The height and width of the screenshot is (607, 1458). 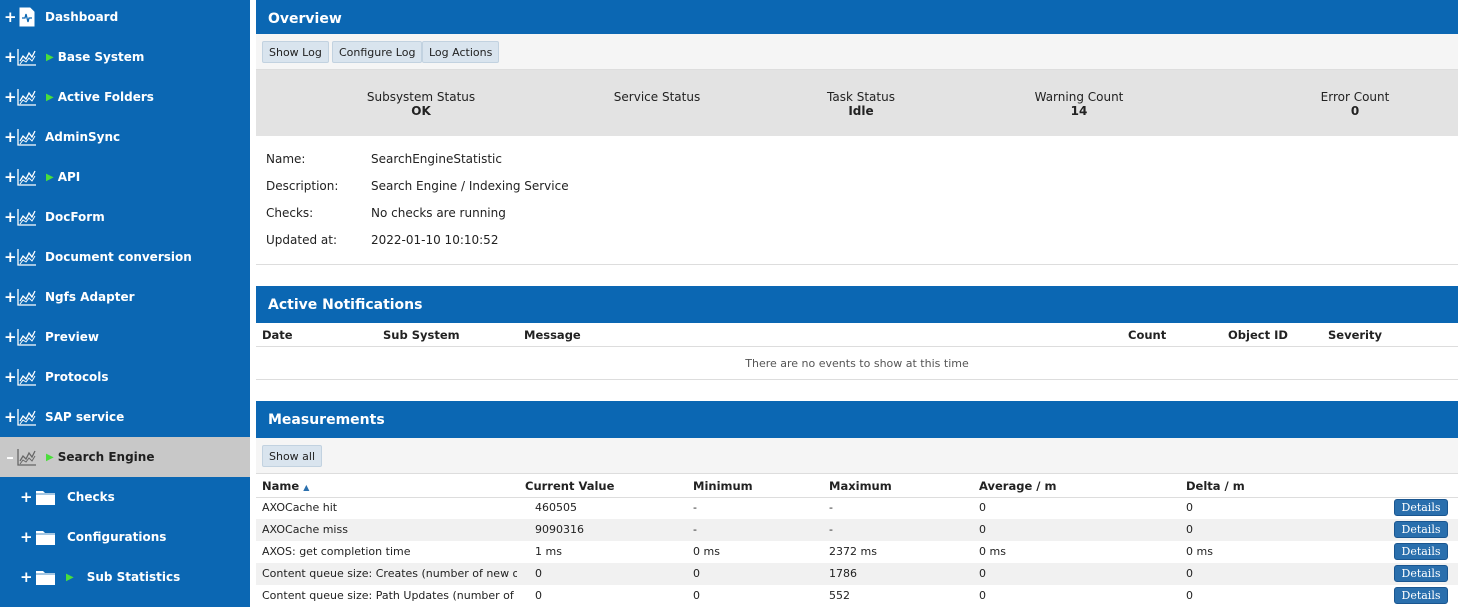 I want to click on cell-current: 9090316, so click(x=559, y=529).